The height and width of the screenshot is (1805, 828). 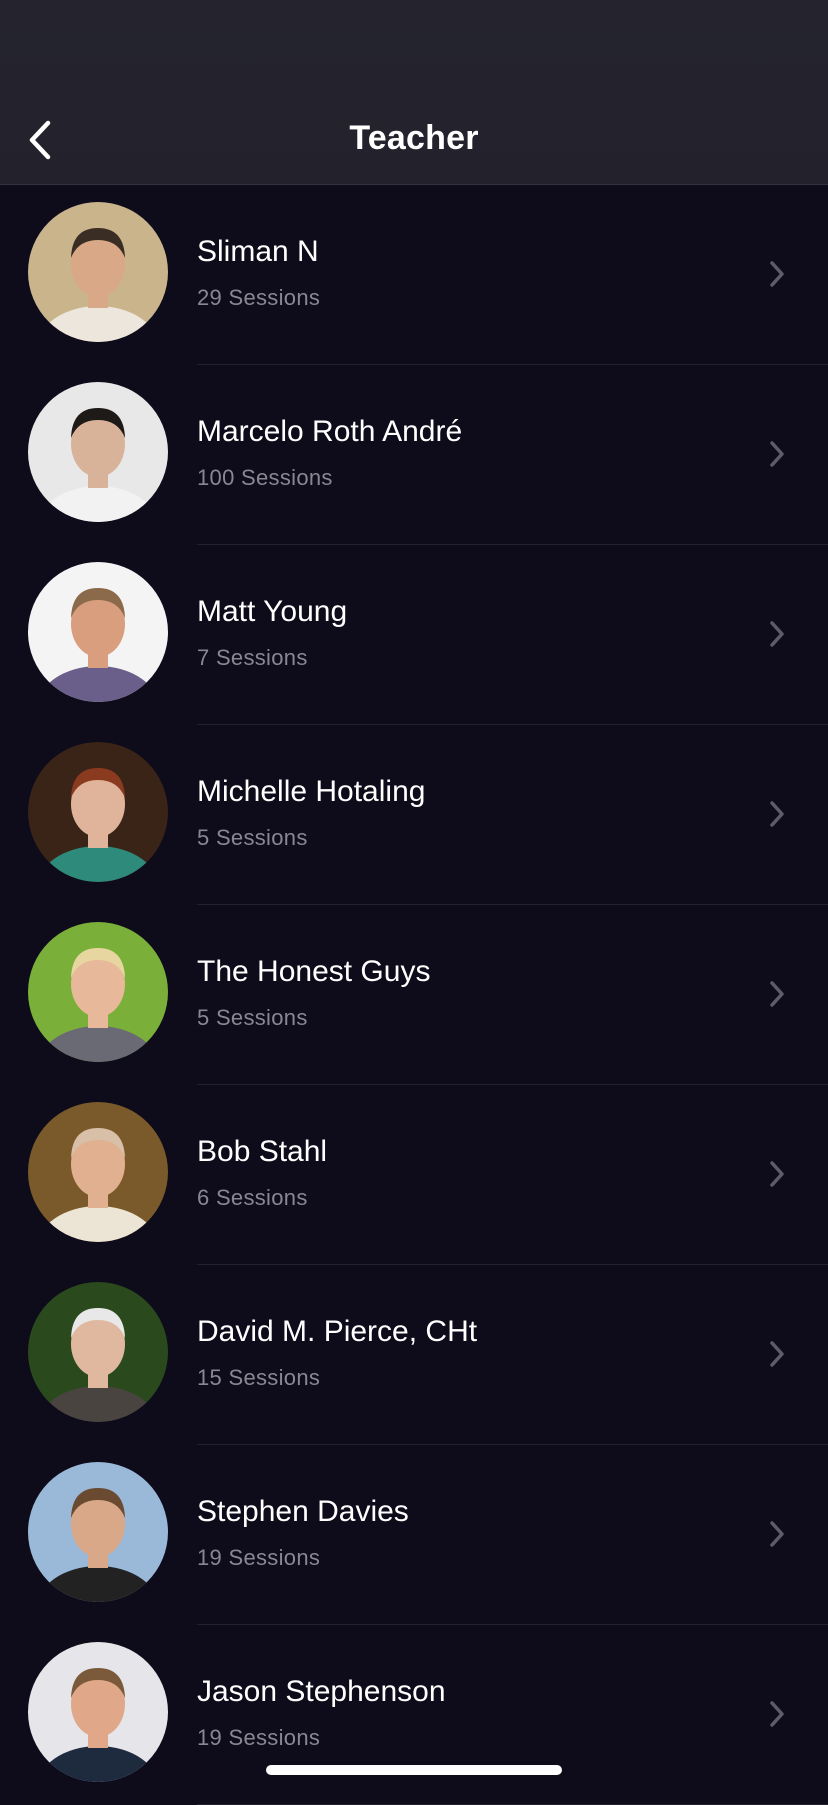 I want to click on teacher-row: Sliman N 29 Sessions, so click(x=414, y=275).